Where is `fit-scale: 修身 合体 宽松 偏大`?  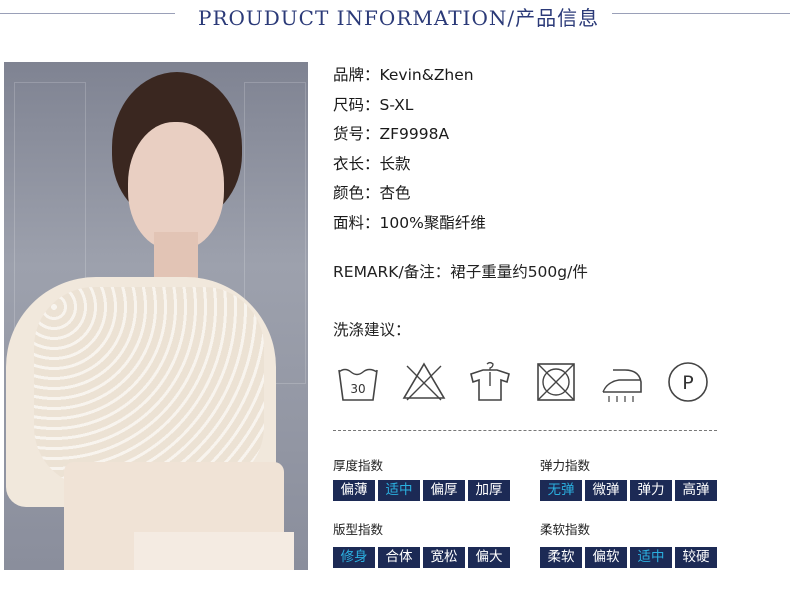 fit-scale: 修身 合体 宽松 偏大 is located at coordinates (421, 557).